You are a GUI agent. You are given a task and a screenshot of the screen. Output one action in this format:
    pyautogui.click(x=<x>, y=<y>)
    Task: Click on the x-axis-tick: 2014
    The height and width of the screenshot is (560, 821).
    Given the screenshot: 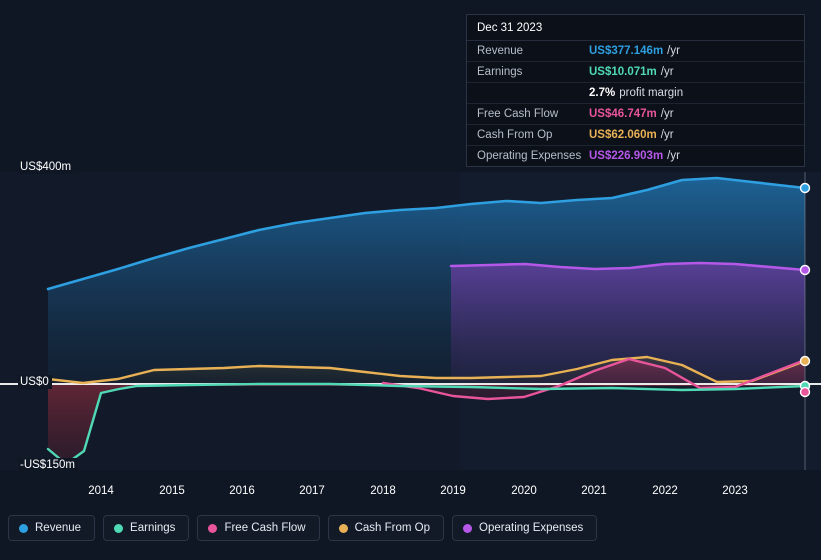 What is the action you would take?
    pyautogui.click(x=101, y=491)
    